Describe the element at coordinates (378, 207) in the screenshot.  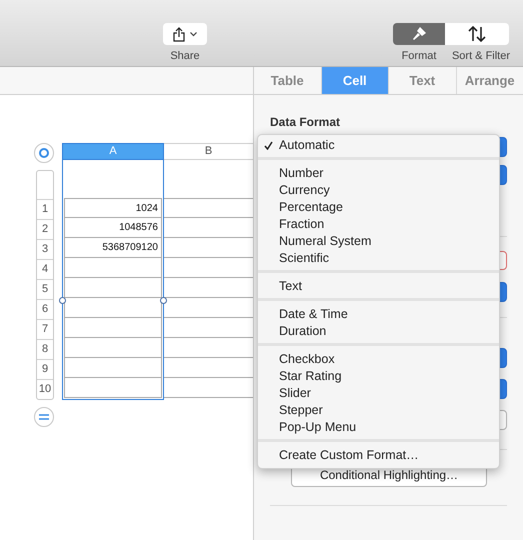
I see `menu-item: Percentage` at that location.